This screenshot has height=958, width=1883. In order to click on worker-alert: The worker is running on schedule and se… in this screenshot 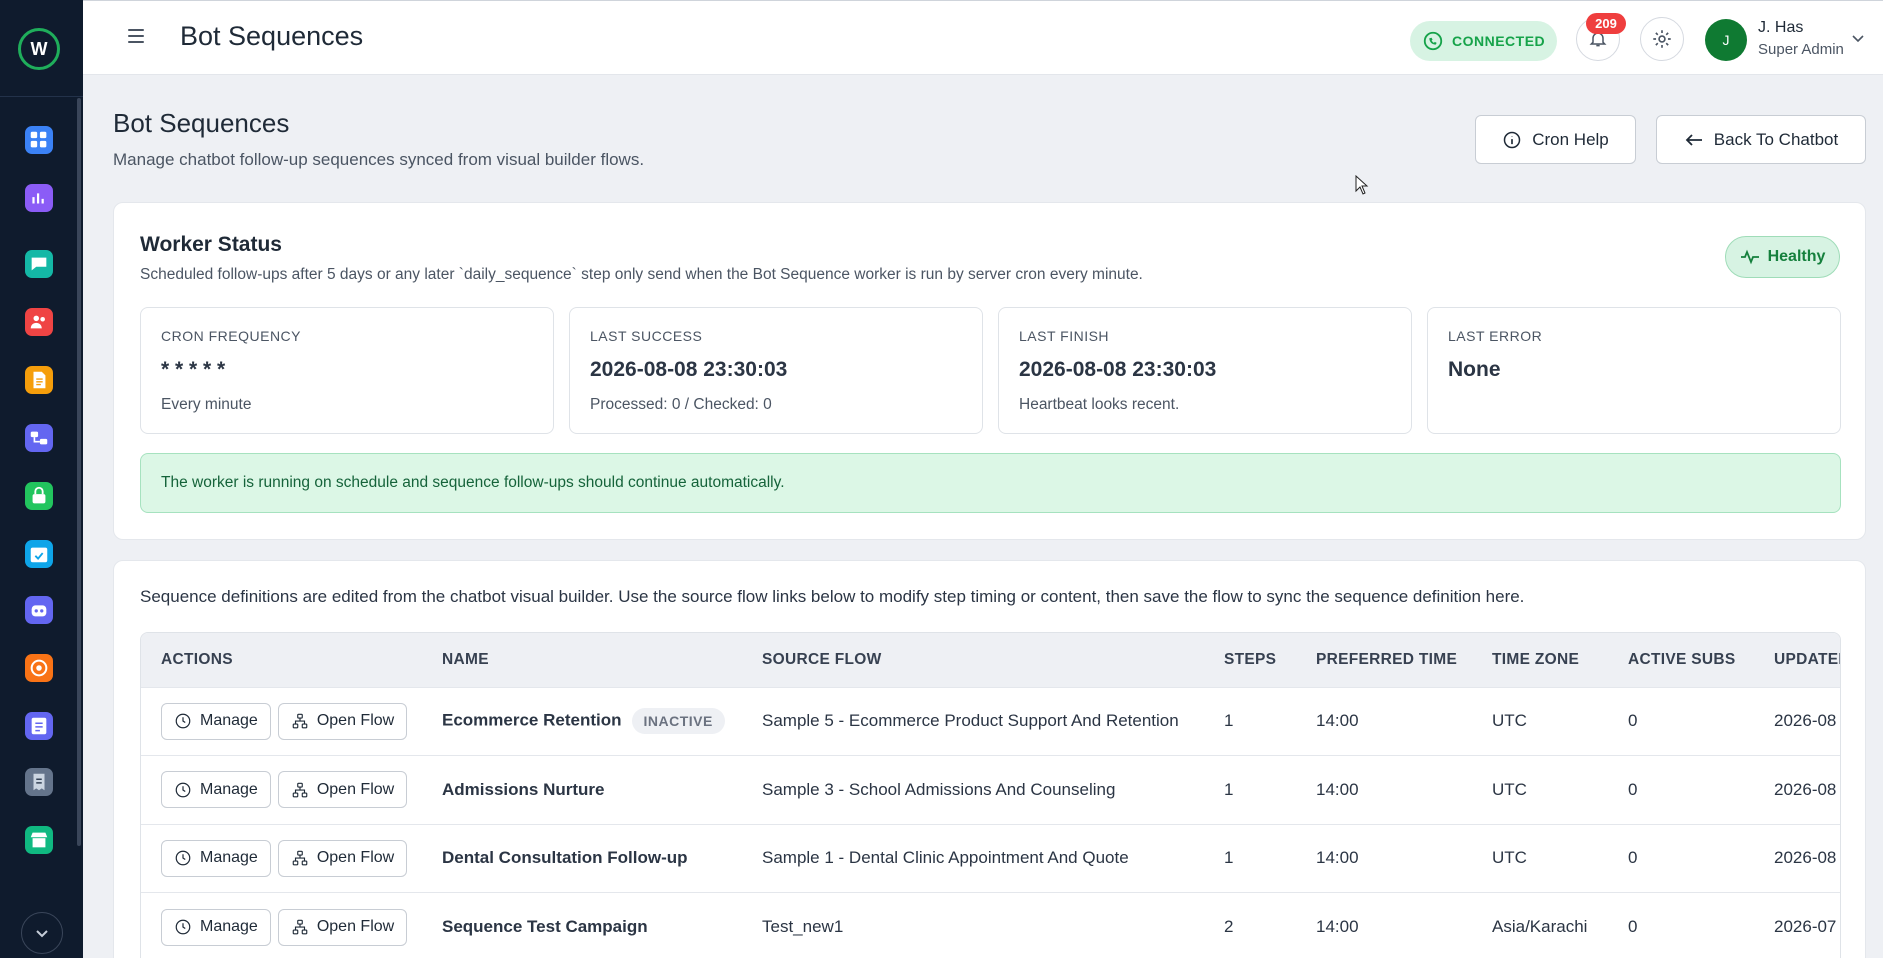, I will do `click(990, 483)`.